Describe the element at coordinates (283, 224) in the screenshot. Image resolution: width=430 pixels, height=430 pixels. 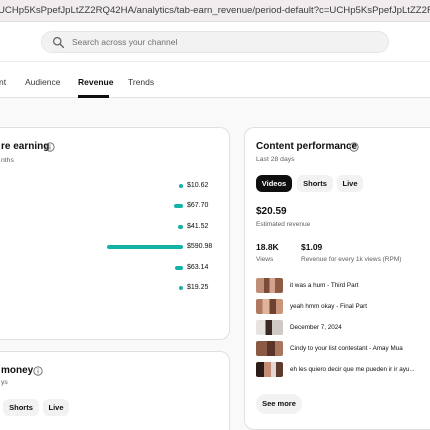
I see `estimated-revenue-label: Estimated revenue` at that location.